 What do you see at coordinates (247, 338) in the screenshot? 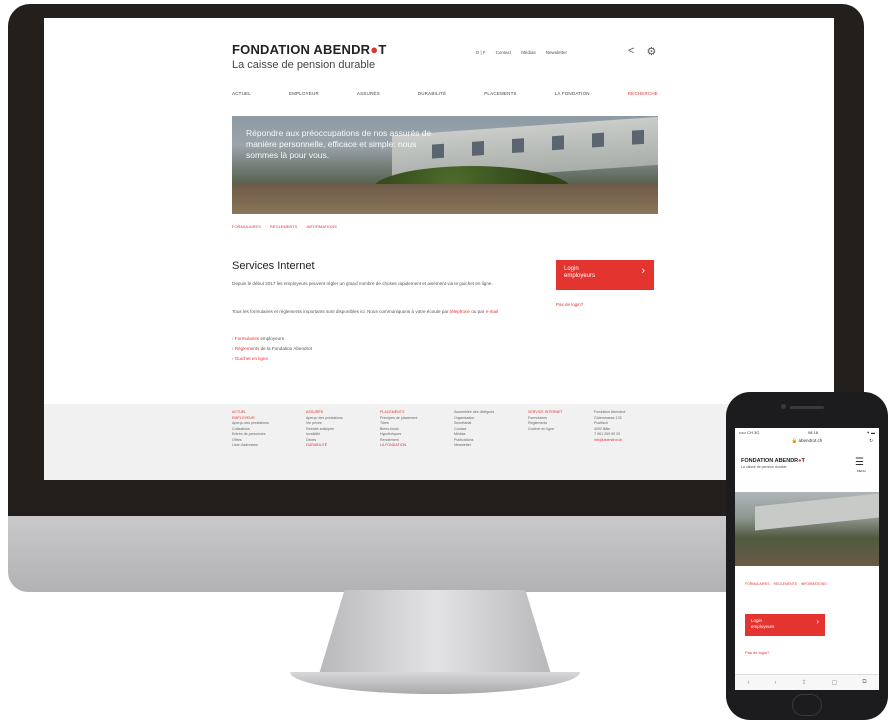
I see `link-label: Formulaires` at bounding box center [247, 338].